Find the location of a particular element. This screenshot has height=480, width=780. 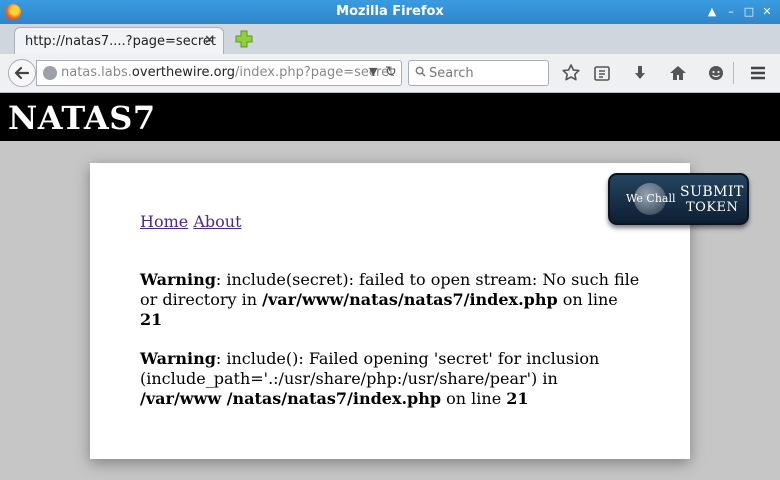

warning-path: /var/www/natas/natas7/index.php is located at coordinates (410, 299).